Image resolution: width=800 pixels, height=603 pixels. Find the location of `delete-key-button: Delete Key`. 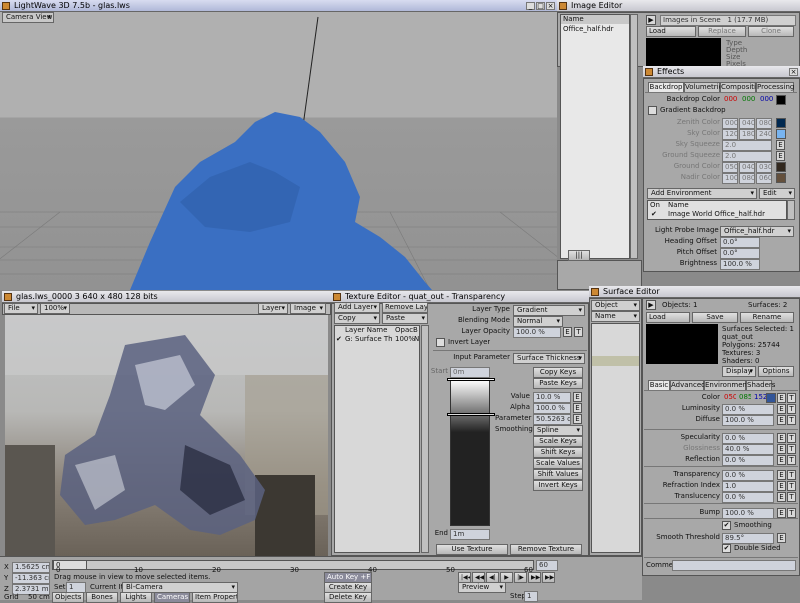

delete-key-button: Delete Key is located at coordinates (348, 597).